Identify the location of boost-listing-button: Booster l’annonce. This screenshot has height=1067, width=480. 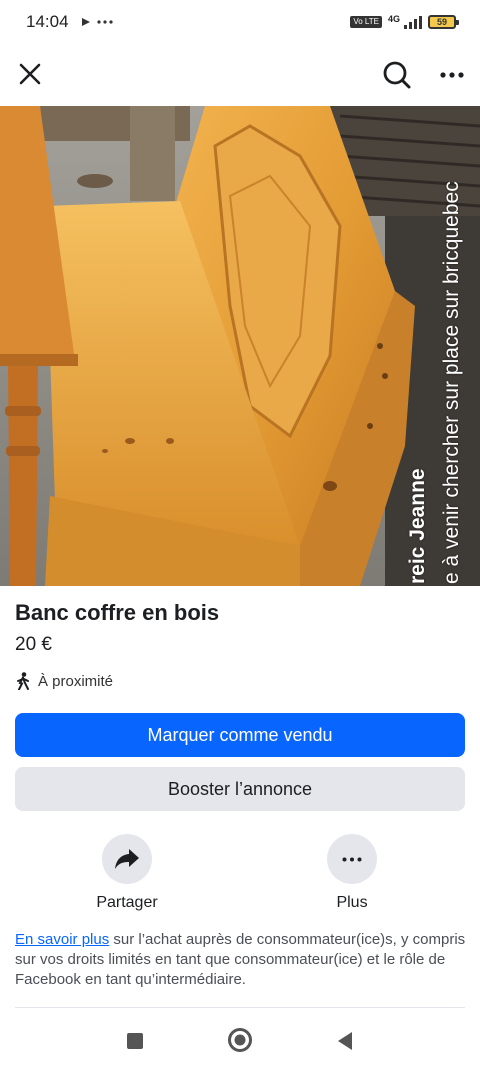
(240, 789).